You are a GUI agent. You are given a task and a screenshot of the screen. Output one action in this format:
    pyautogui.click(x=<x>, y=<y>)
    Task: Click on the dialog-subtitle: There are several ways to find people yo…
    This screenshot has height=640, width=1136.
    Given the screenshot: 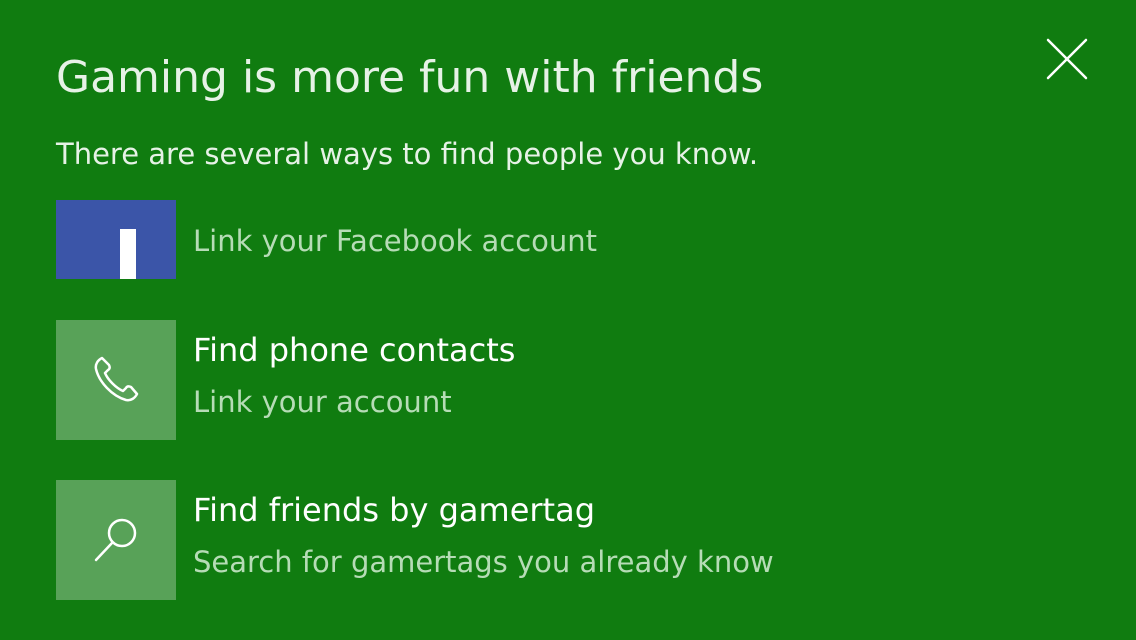 What is the action you would take?
    pyautogui.click(x=407, y=154)
    